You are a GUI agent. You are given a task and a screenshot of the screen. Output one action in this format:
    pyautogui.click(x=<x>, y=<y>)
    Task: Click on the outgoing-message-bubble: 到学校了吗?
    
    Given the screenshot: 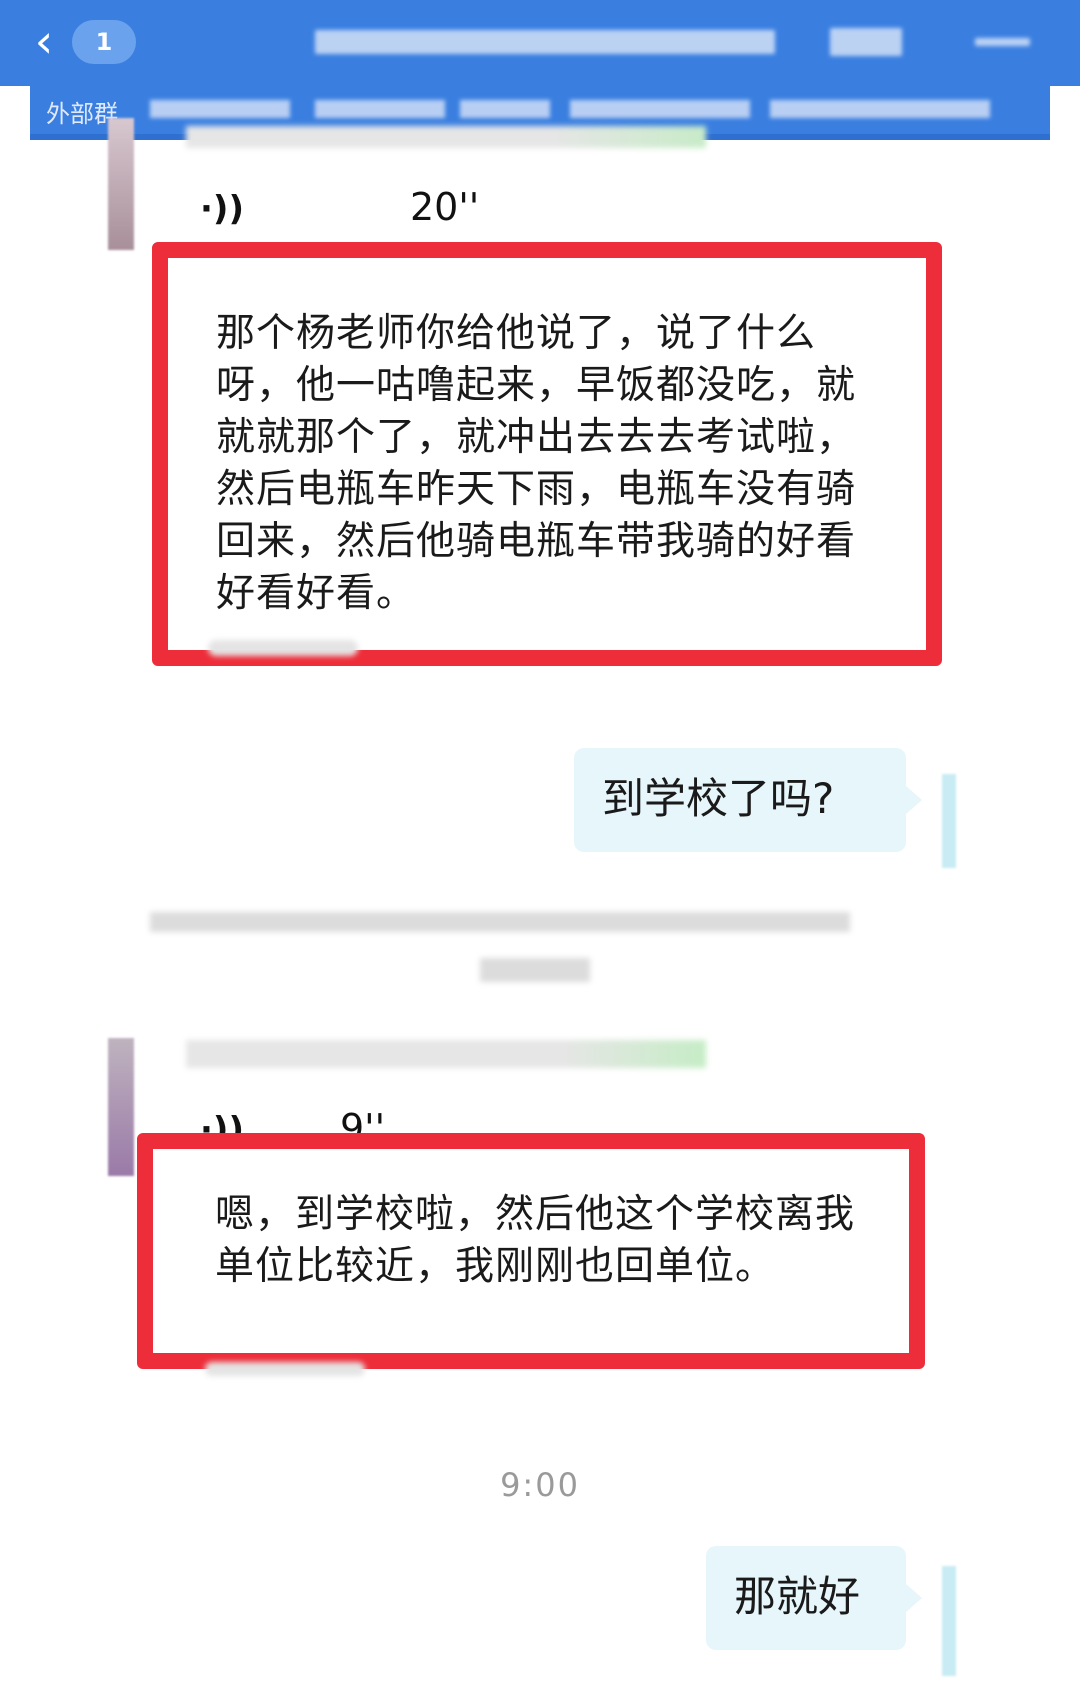 What is the action you would take?
    pyautogui.click(x=740, y=800)
    